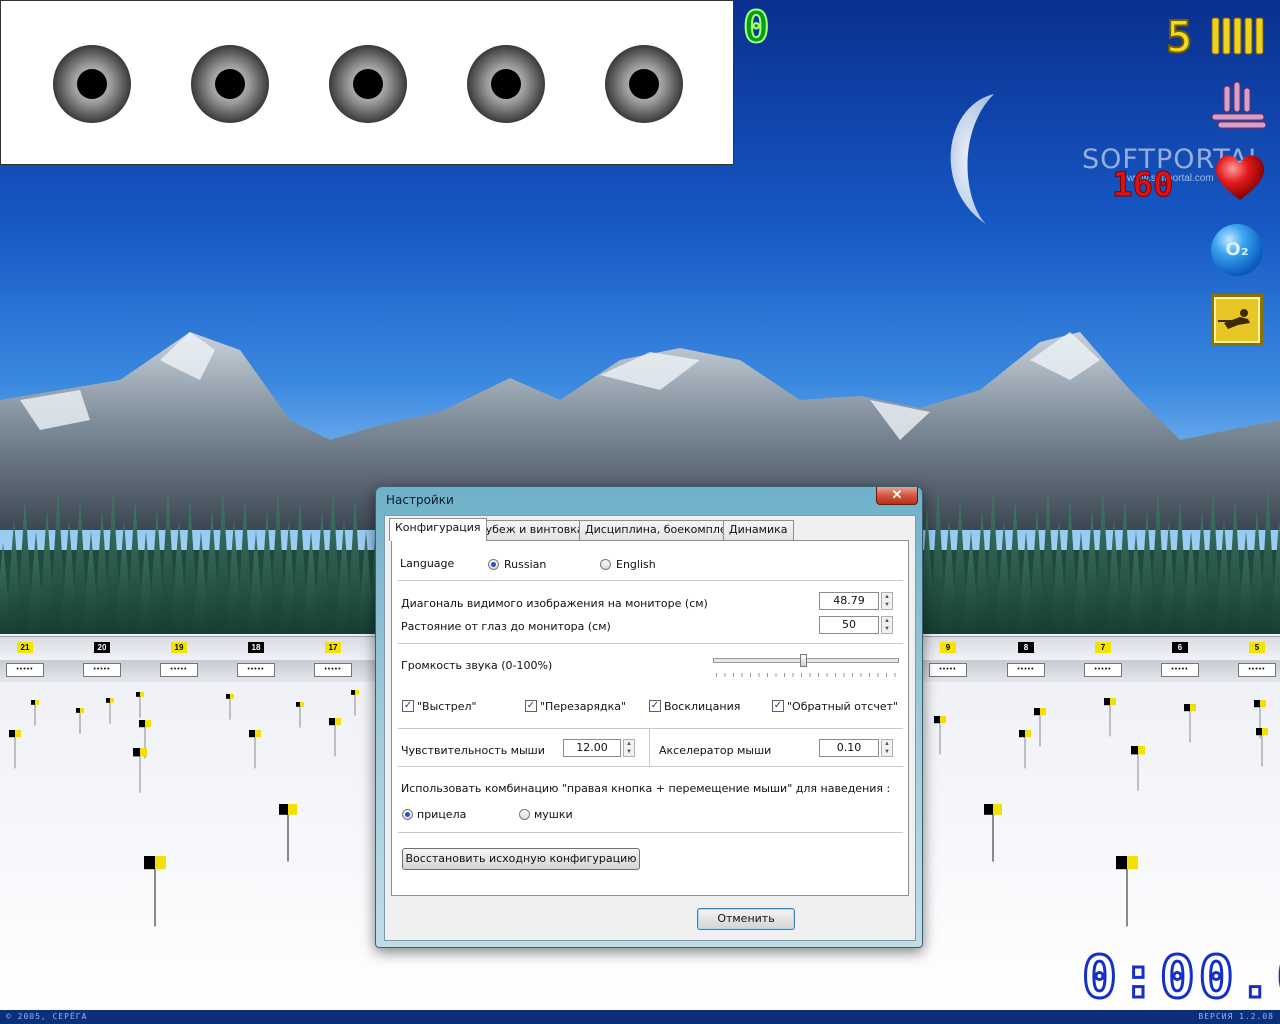 The width and height of the screenshot is (1280, 1024). Describe the element at coordinates (849, 625) in the screenshot. I see `distance-field: 50` at that location.